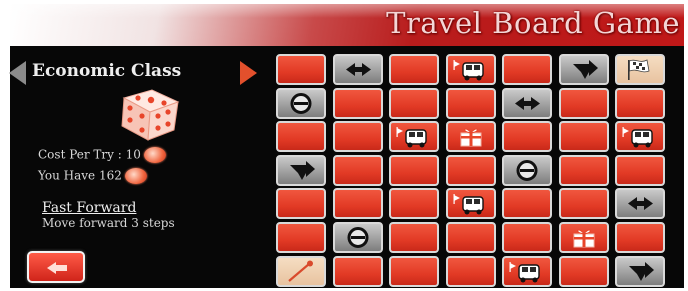 Image resolution: width=688 pixels, height=291 pixels. What do you see at coordinates (533, 23) in the screenshot?
I see `game-title: Travel Board Game` at bounding box center [533, 23].